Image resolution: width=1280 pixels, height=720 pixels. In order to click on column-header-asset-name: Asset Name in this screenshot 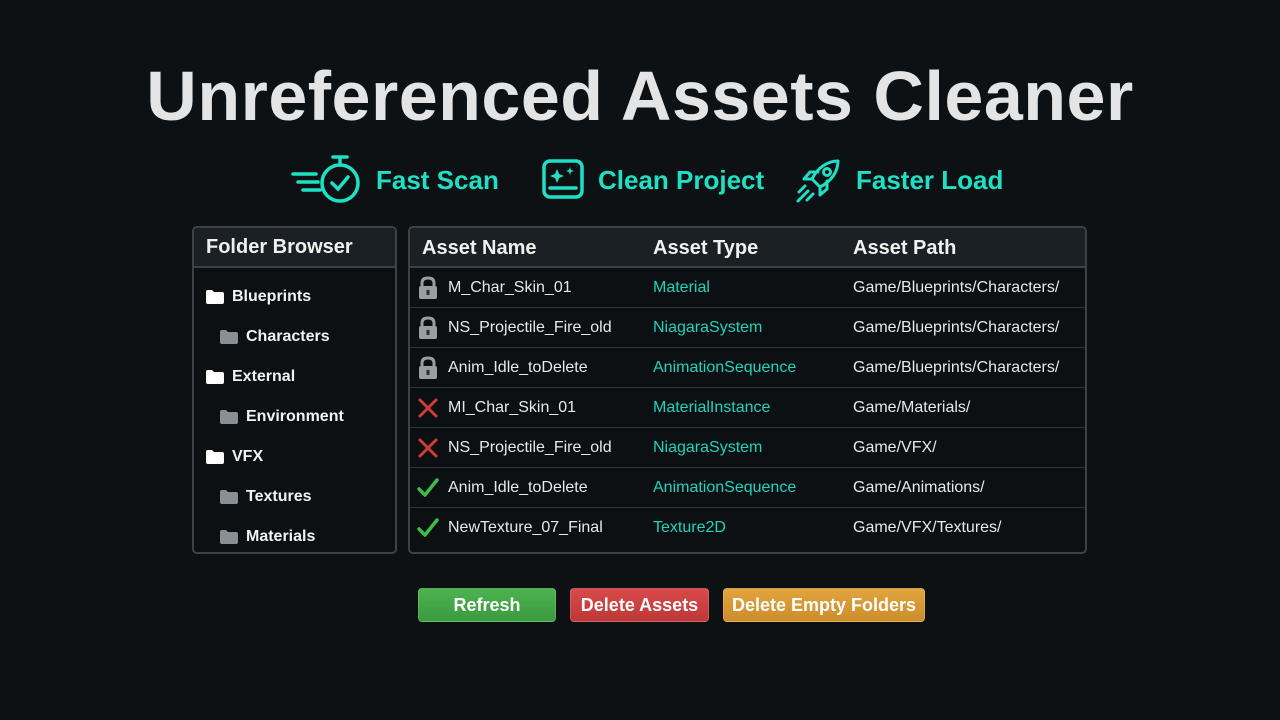, I will do `click(479, 248)`.